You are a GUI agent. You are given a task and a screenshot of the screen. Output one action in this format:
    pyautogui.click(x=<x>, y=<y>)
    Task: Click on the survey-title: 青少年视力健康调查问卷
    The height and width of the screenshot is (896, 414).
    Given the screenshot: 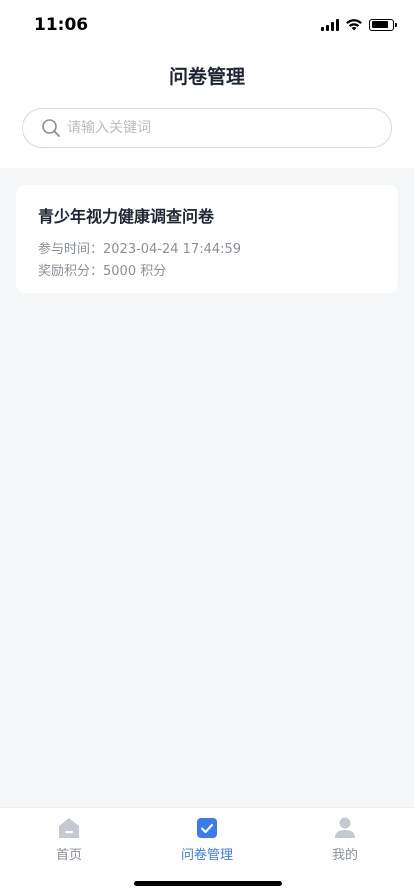 What is the action you would take?
    pyautogui.click(x=126, y=216)
    